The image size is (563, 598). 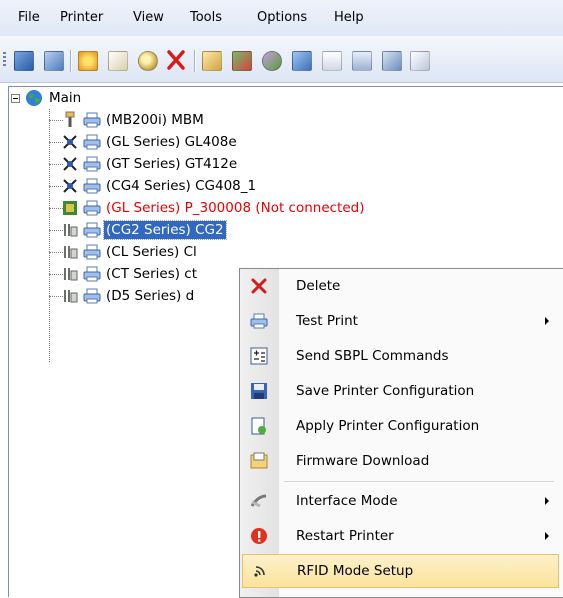 What do you see at coordinates (349, 17) in the screenshot?
I see `menu-help: Help` at bounding box center [349, 17].